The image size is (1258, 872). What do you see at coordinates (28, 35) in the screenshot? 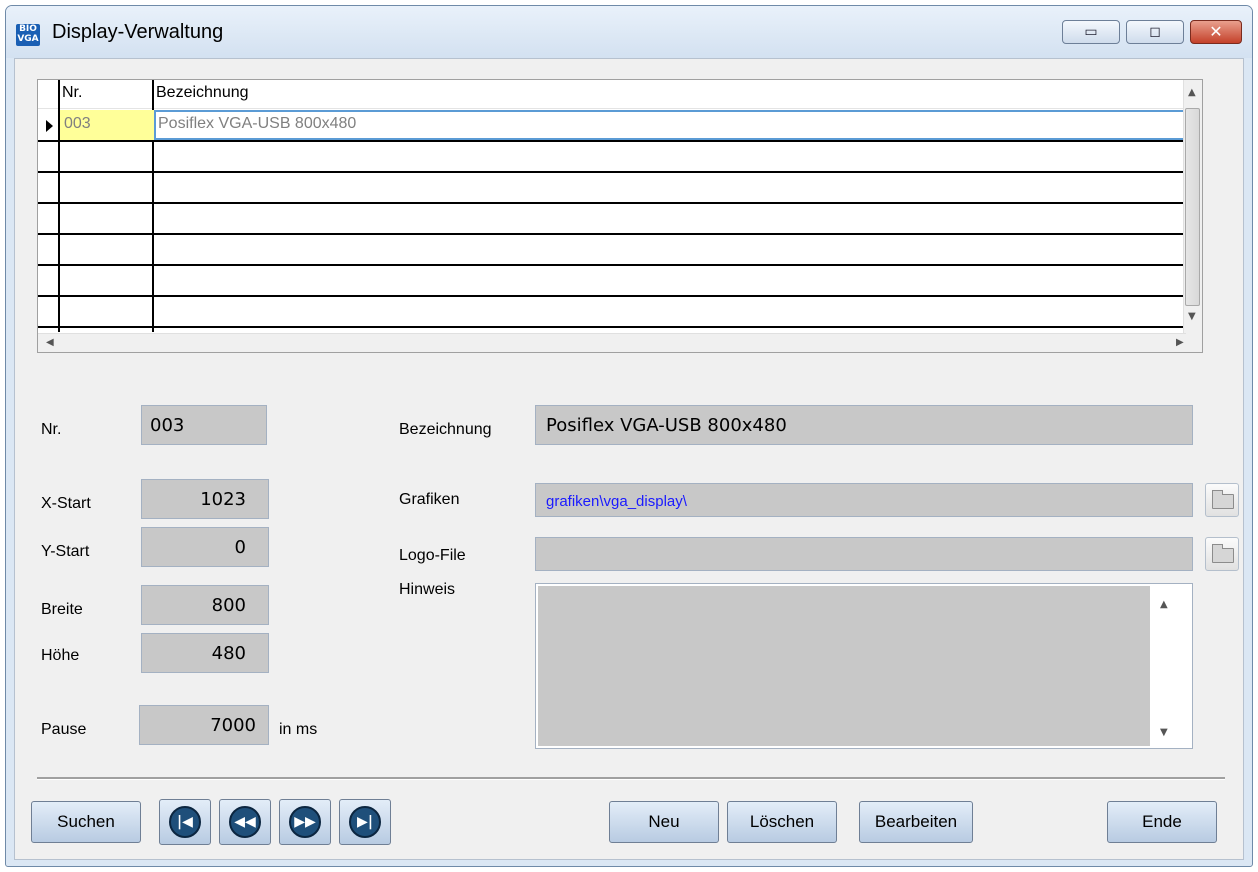
I see `app-icon: BIO VGA` at bounding box center [28, 35].